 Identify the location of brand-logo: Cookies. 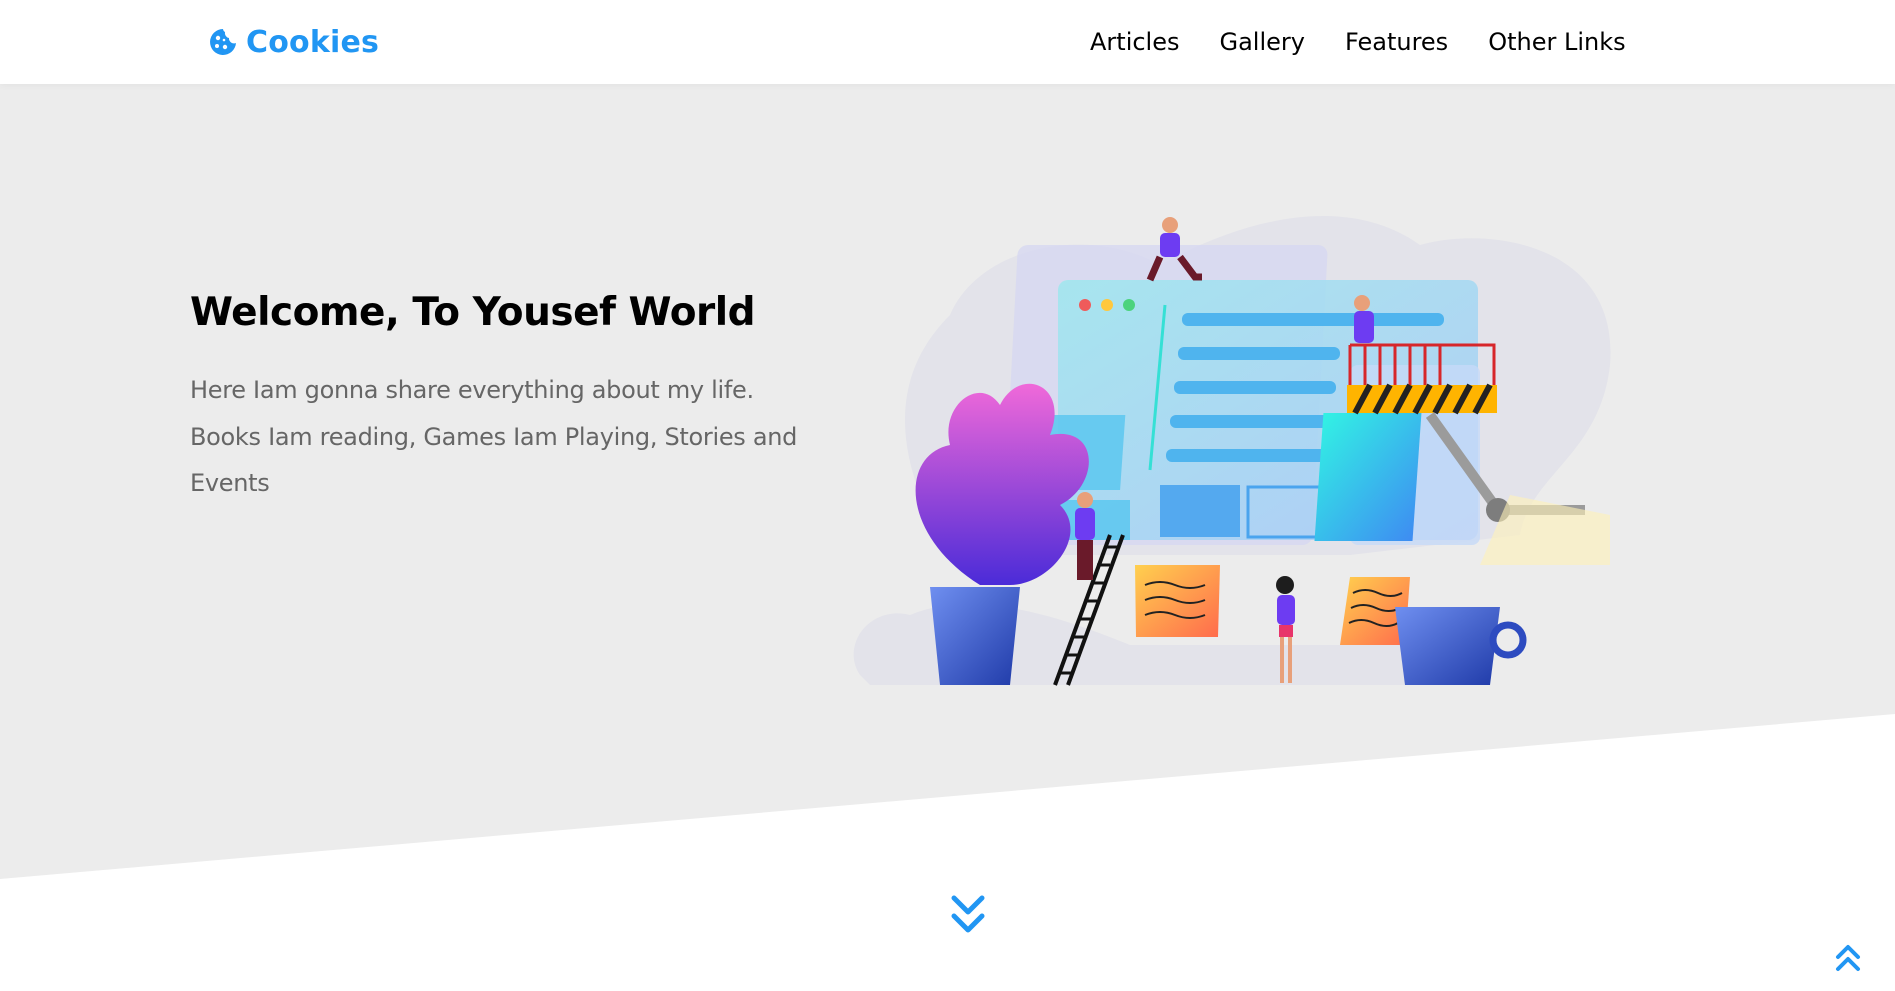
(293, 42).